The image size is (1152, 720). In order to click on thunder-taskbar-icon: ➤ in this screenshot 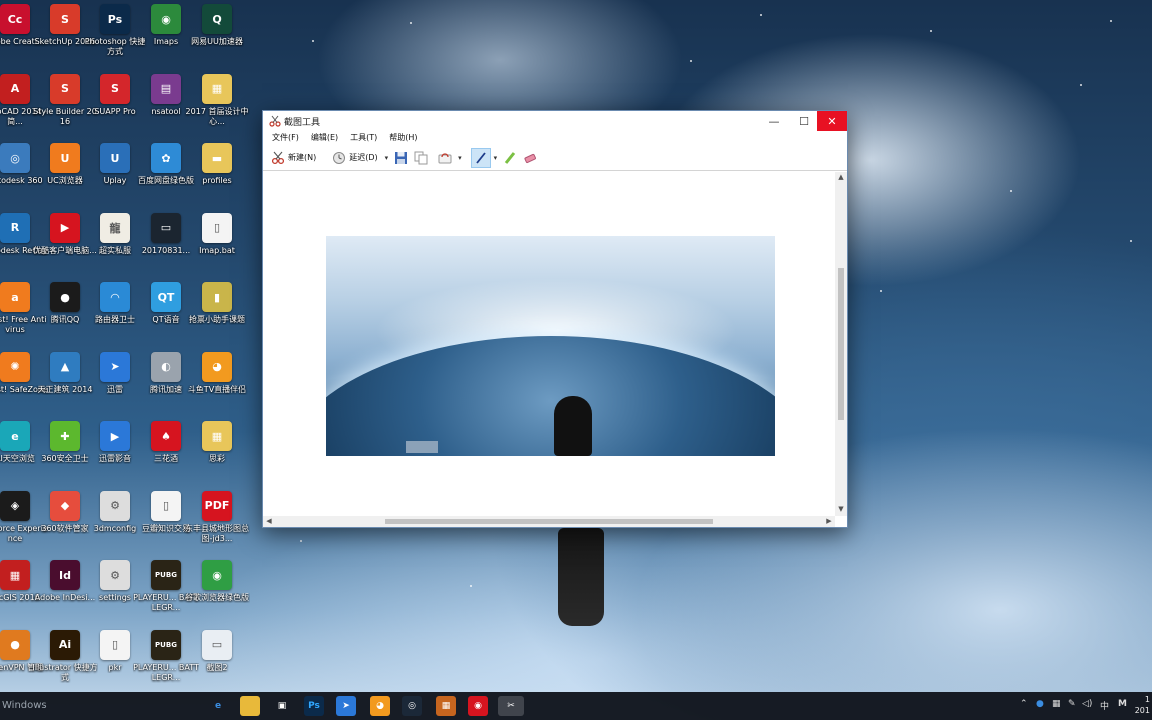, I will do `click(346, 706)`.